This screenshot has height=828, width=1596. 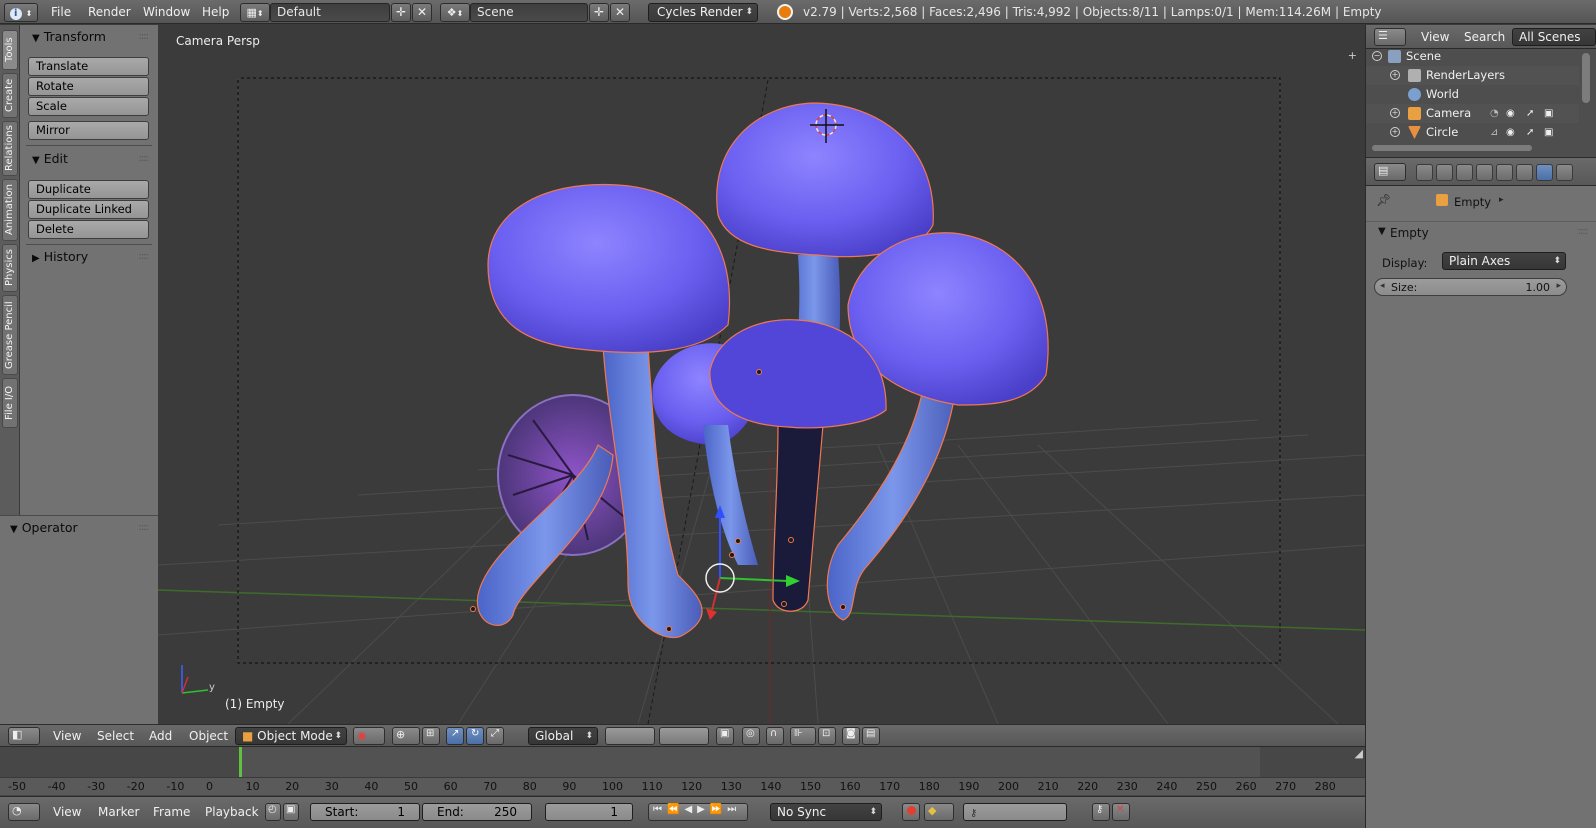 What do you see at coordinates (563, 736) in the screenshot?
I see `transform-orientation-dropdown: Global ⬍` at bounding box center [563, 736].